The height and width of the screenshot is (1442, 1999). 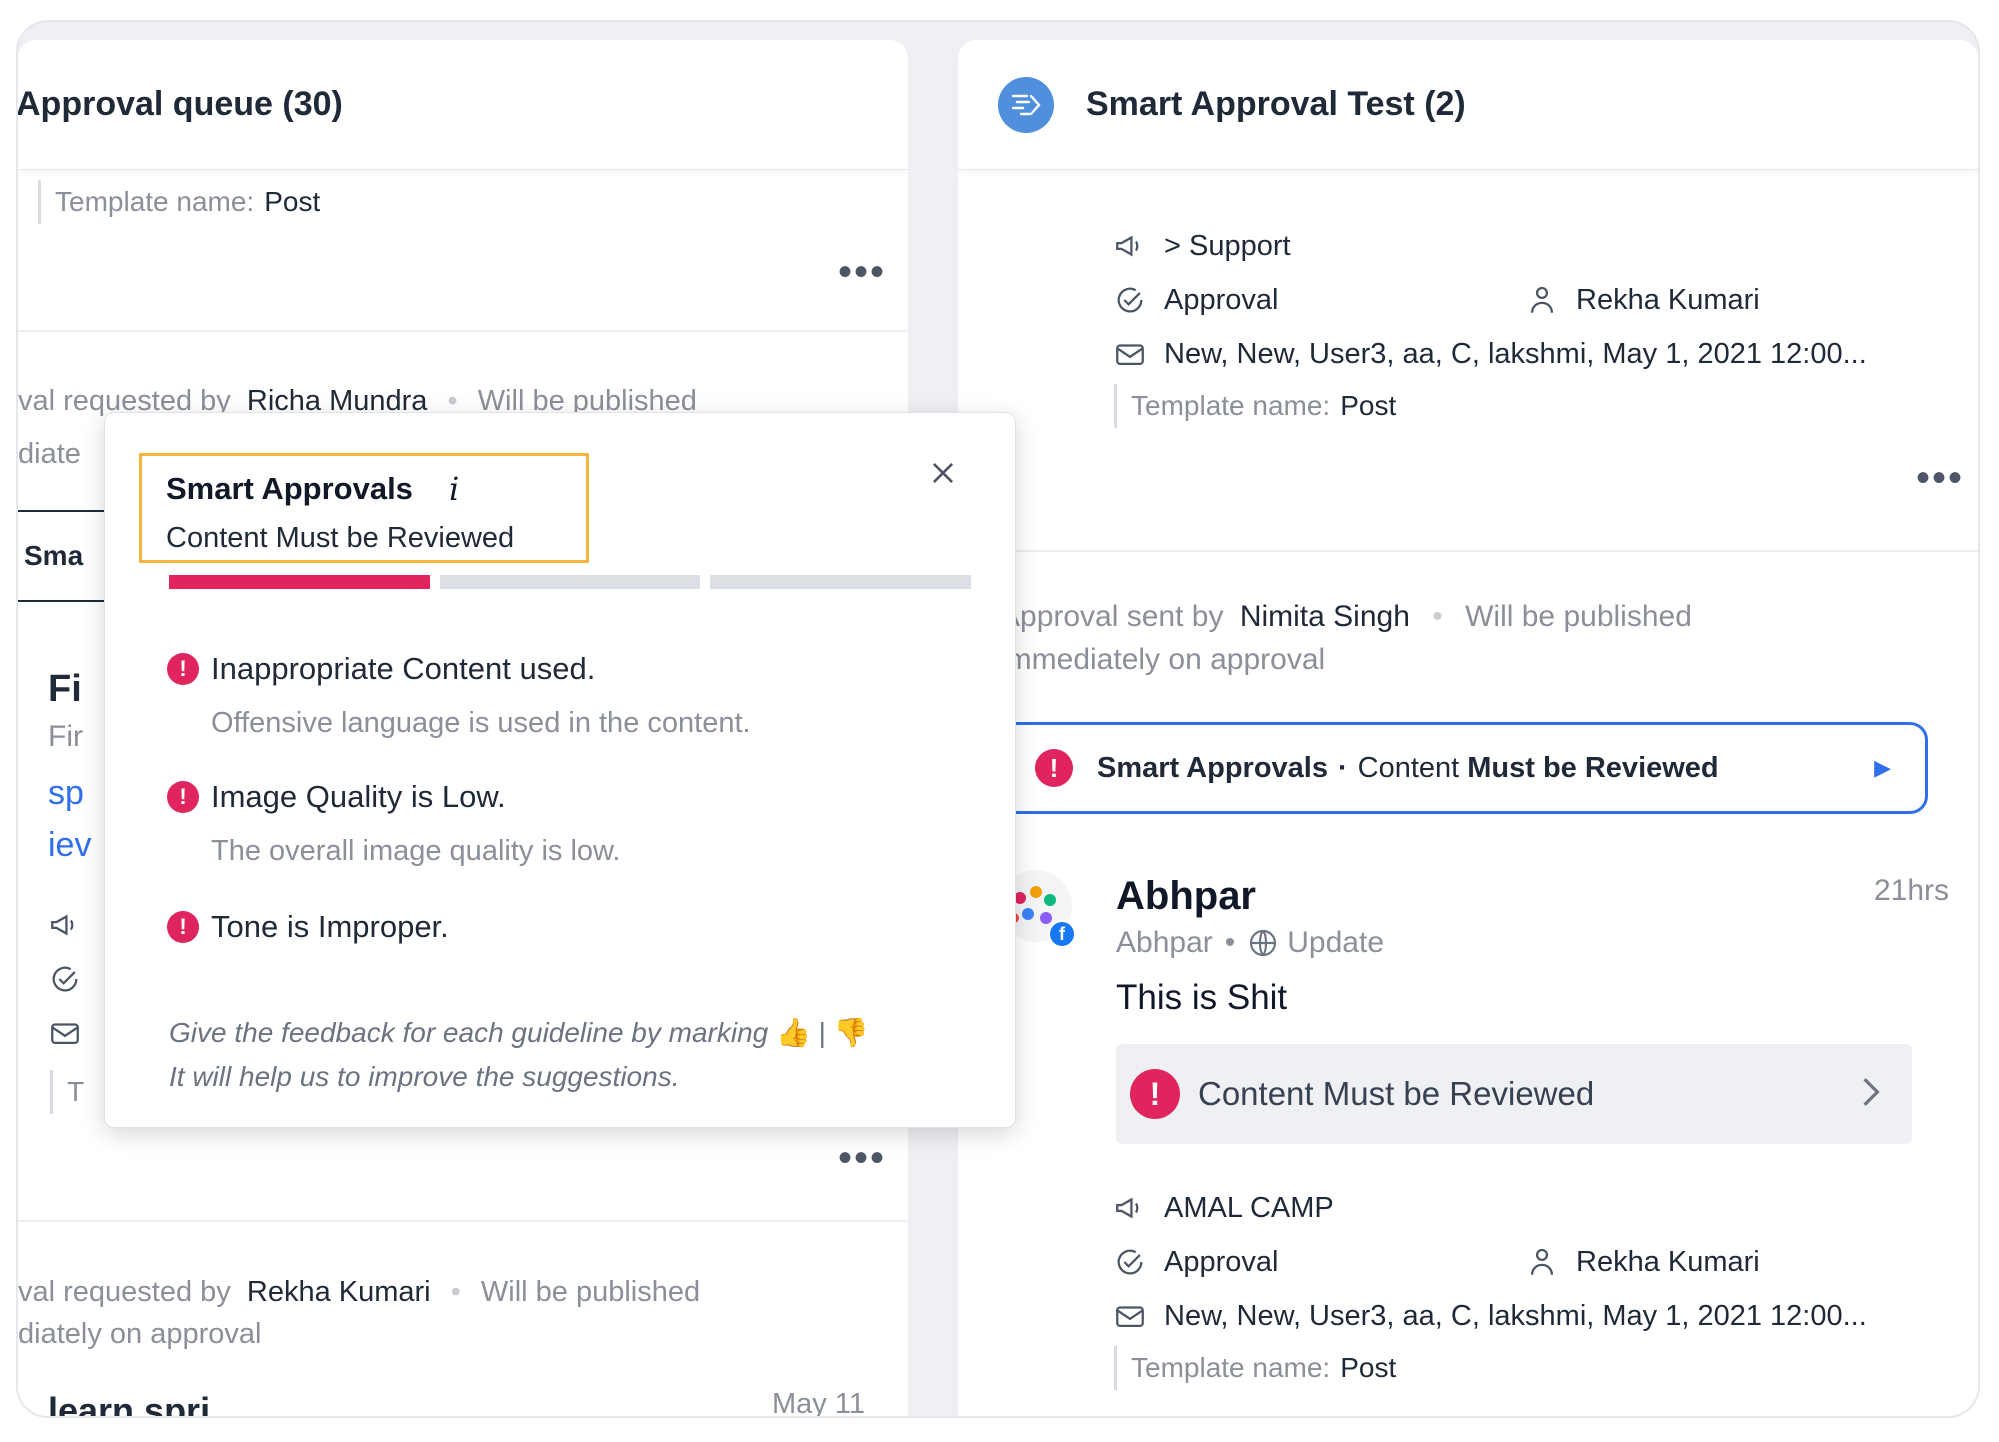 What do you see at coordinates (416, 851) in the screenshot?
I see `issue-description: The overall image quality is low.` at bounding box center [416, 851].